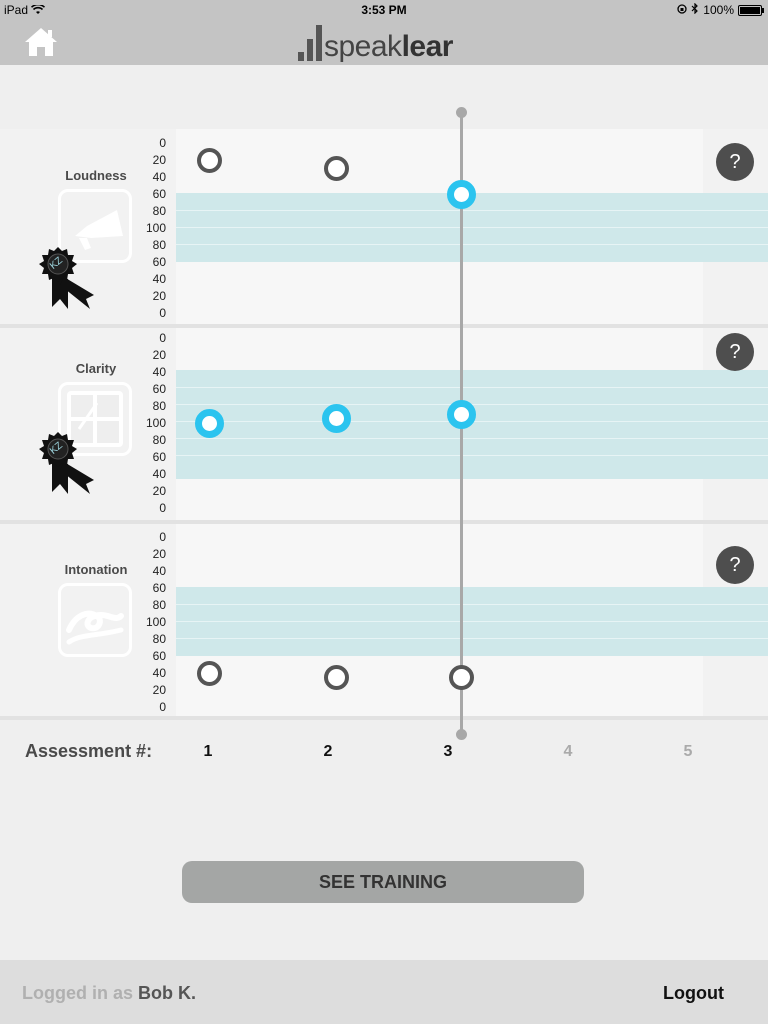 The width and height of the screenshot is (768, 1024). Describe the element at coordinates (735, 162) in the screenshot. I see `help-button-loudness: ?` at that location.